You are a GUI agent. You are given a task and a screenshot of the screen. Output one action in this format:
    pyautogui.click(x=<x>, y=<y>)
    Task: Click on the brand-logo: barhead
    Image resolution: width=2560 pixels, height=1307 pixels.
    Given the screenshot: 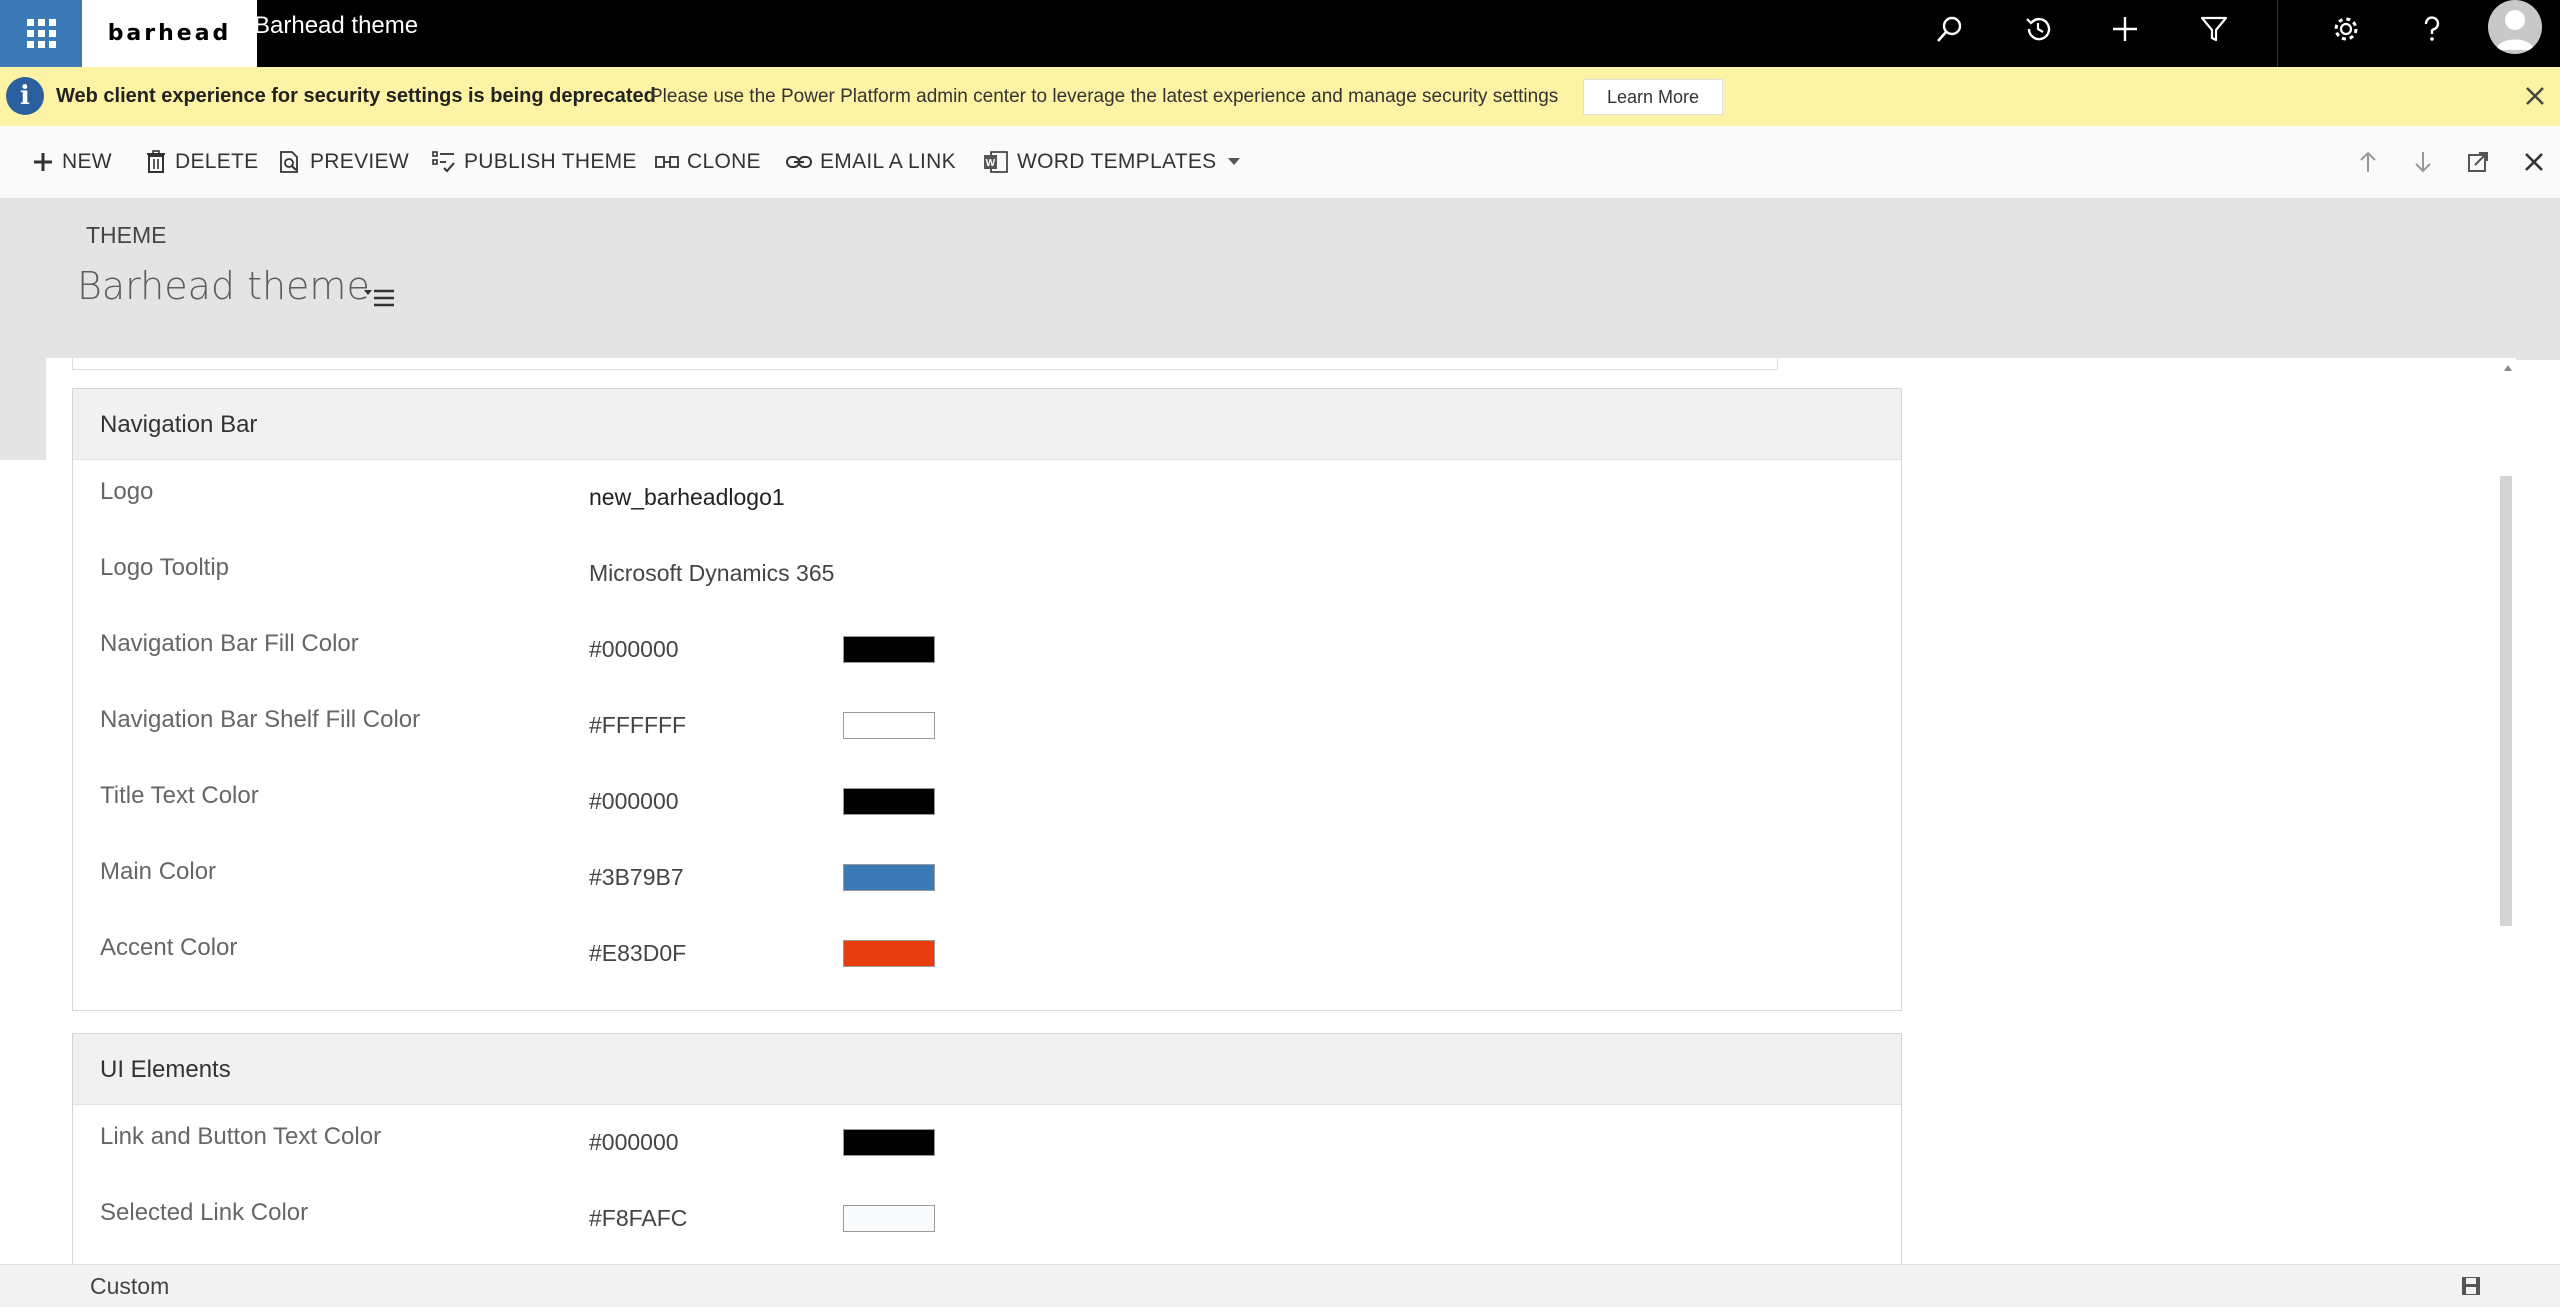 What is the action you would take?
    pyautogui.click(x=169, y=33)
    